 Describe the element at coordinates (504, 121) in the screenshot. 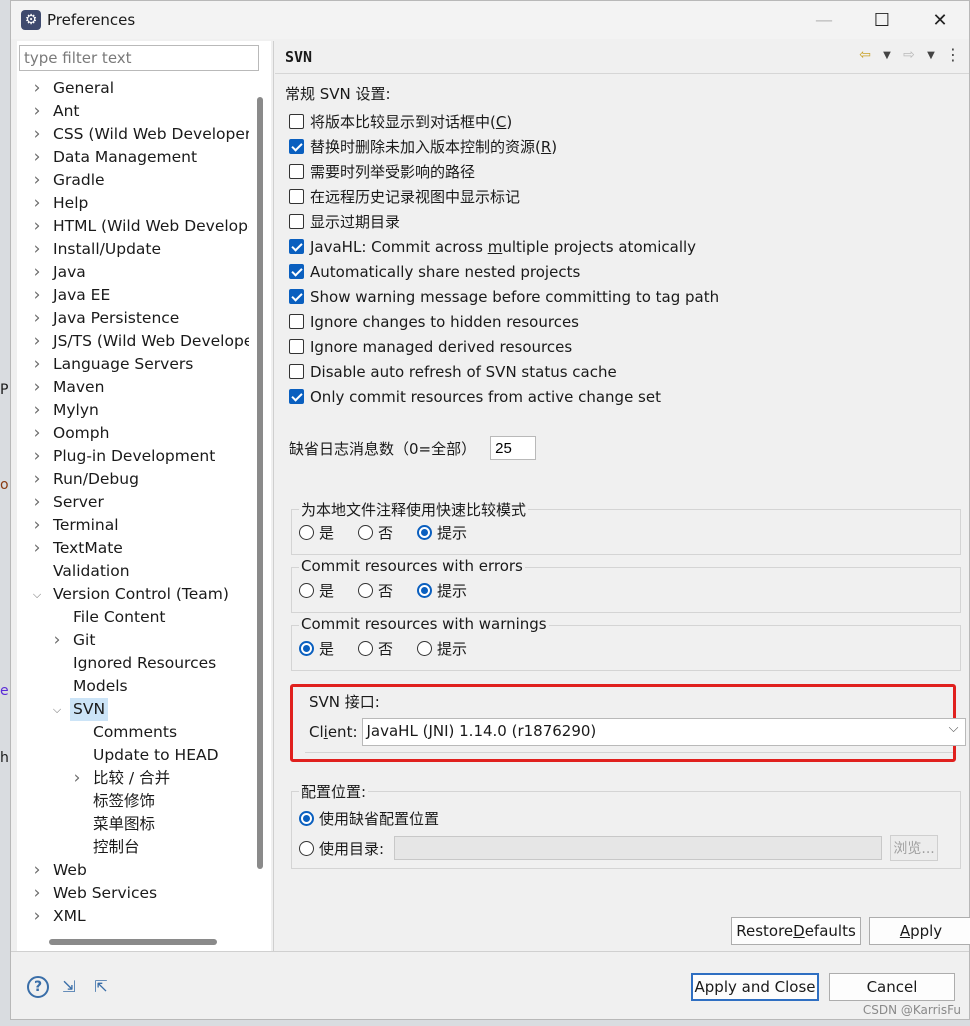

I see `setting-checkbox: 将版本比较显示到对话框中(C)` at that location.